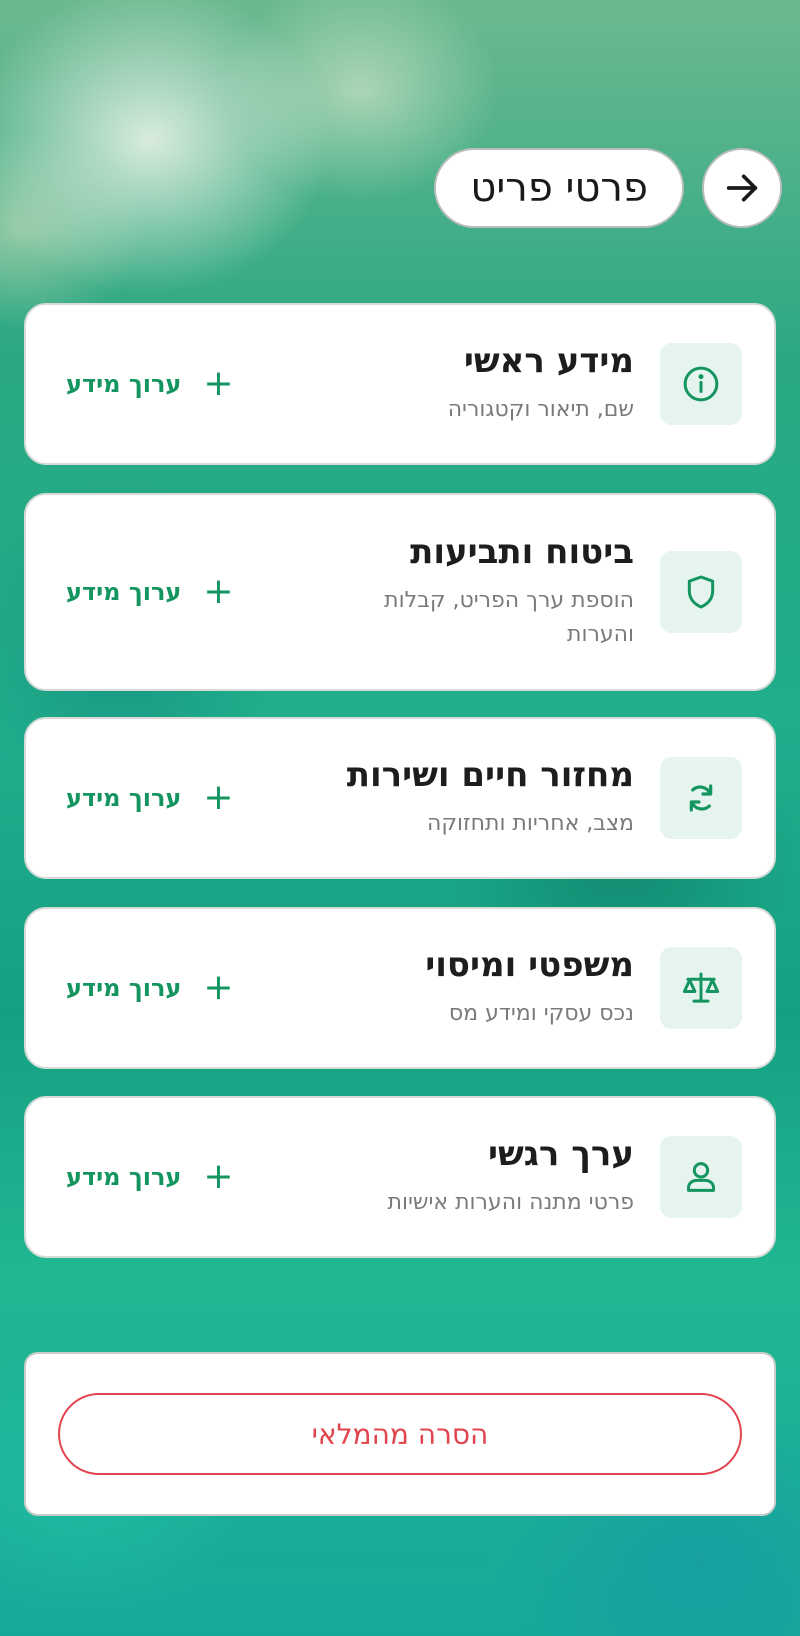 This screenshot has height=1636, width=800. I want to click on bottom-panel: הסרה מהמלאי, so click(400, 1434).